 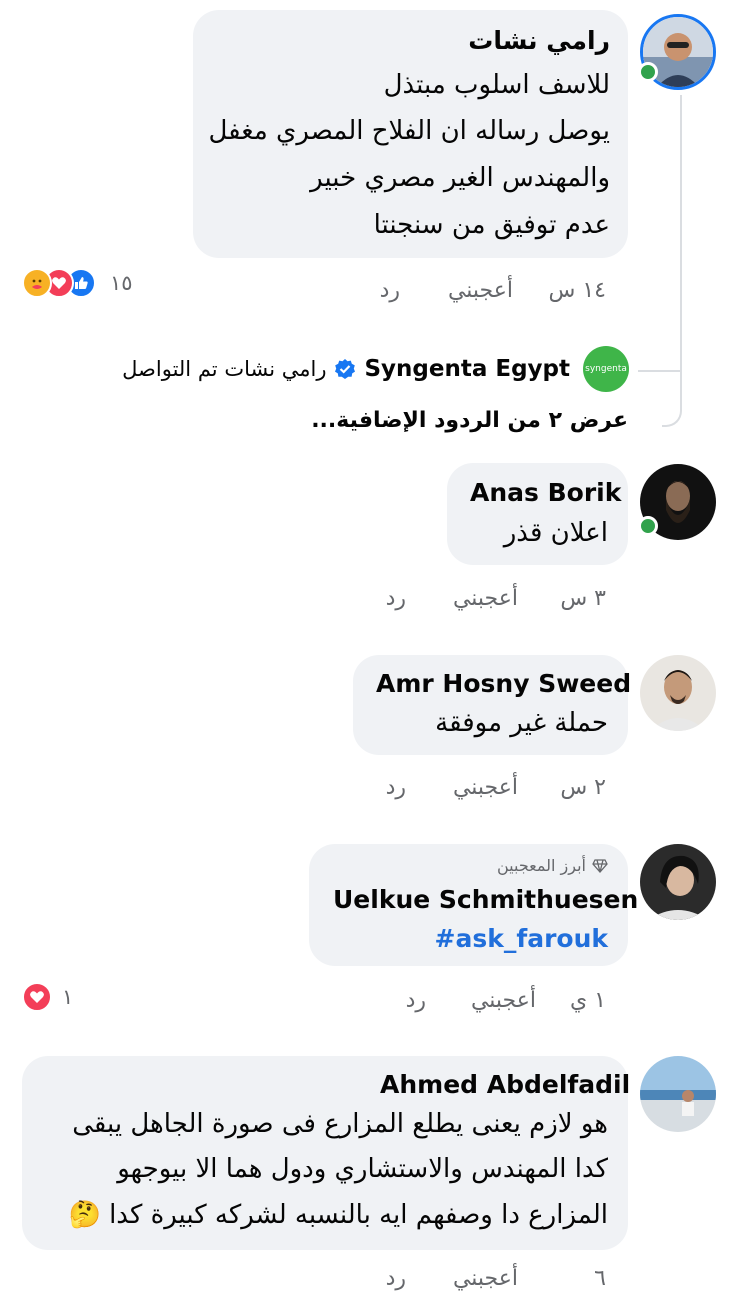 What do you see at coordinates (600, 865) in the screenshot?
I see `diamond-icon` at bounding box center [600, 865].